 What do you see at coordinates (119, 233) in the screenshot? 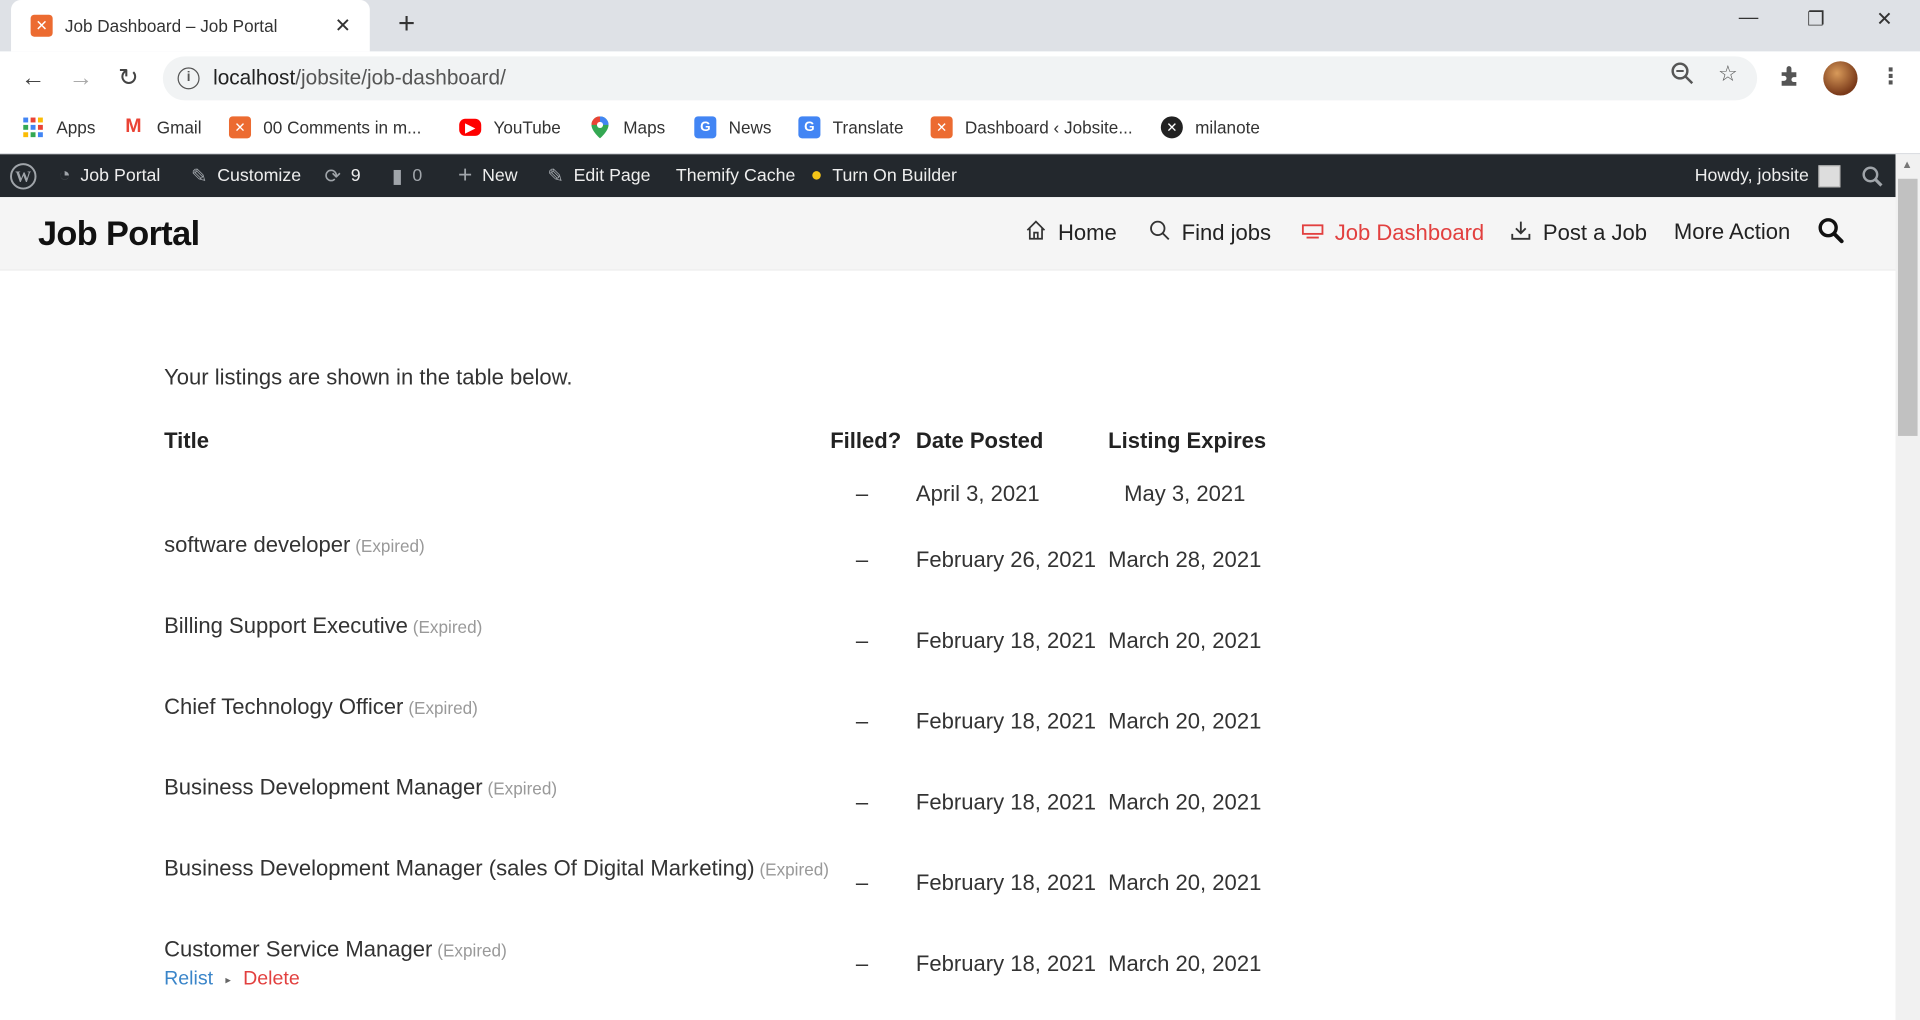
I see `site-title: Job Portal` at bounding box center [119, 233].